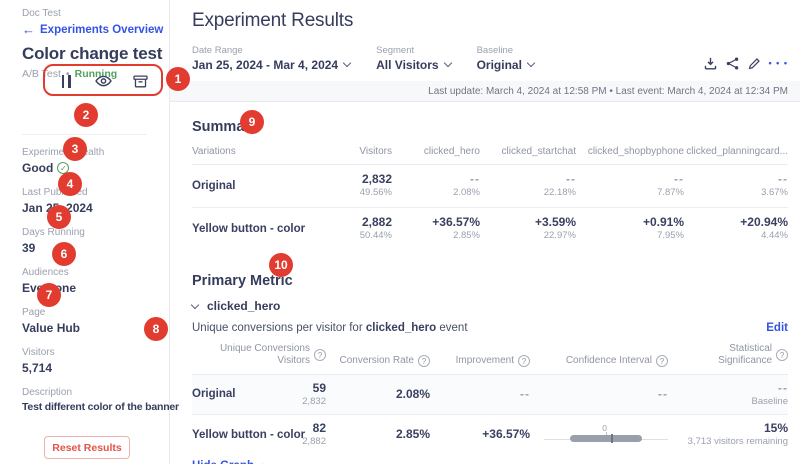  I want to click on field-value: Good, so click(38, 168).